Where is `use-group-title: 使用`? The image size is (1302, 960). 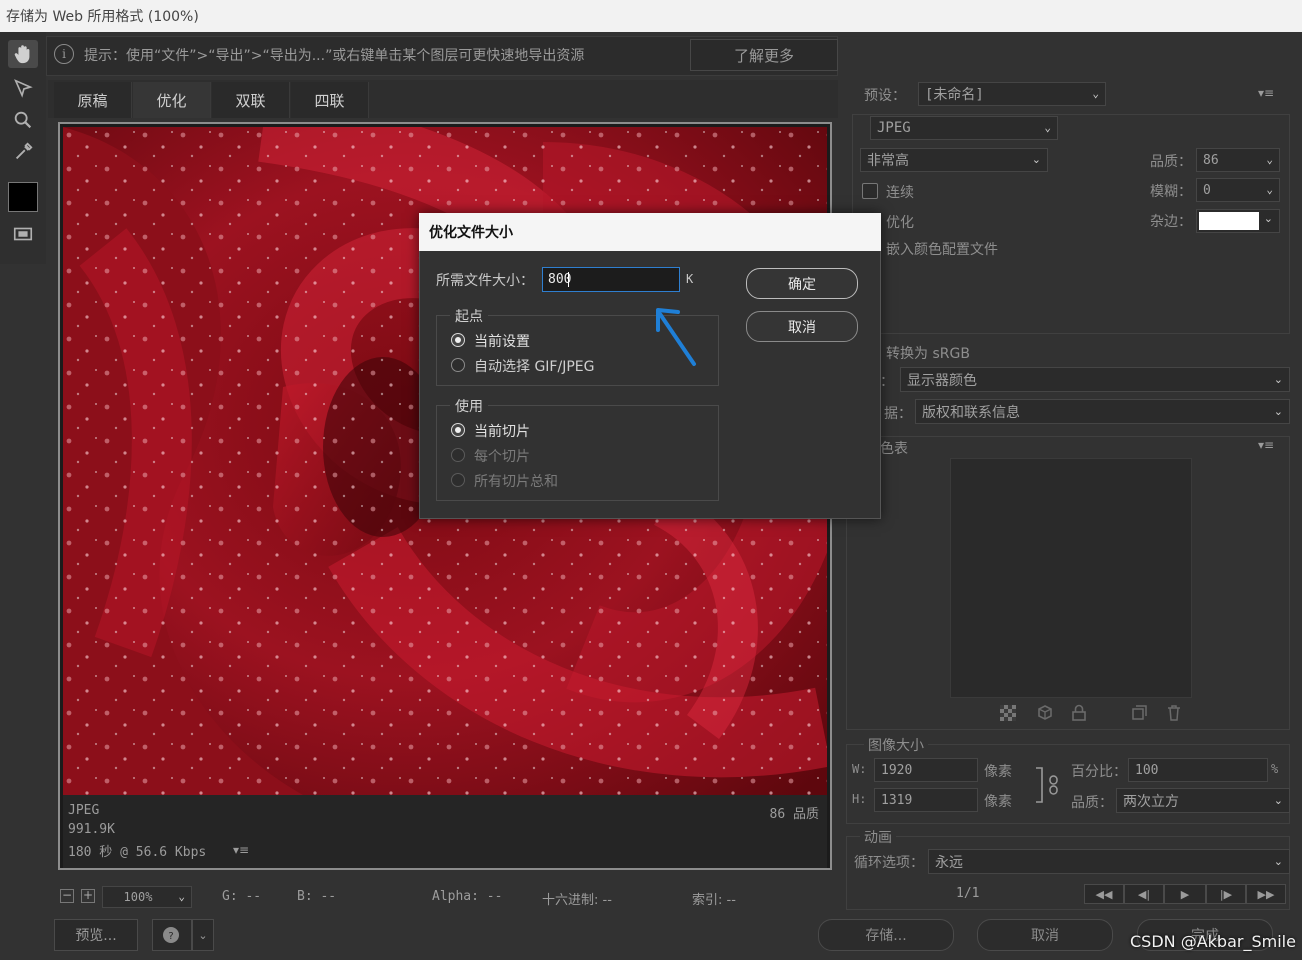 use-group-title: 使用 is located at coordinates (469, 406).